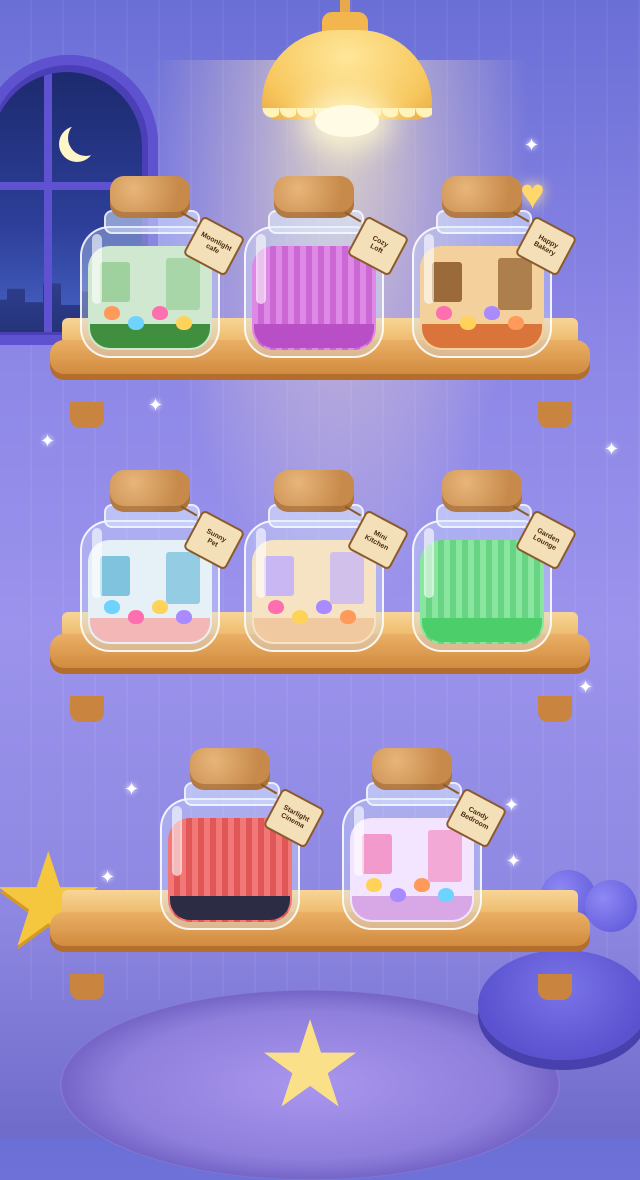 The image size is (640, 1180). Describe the element at coordinates (495, 561) in the screenshot. I see `jar-garden-lounge: Garden Lounge` at that location.